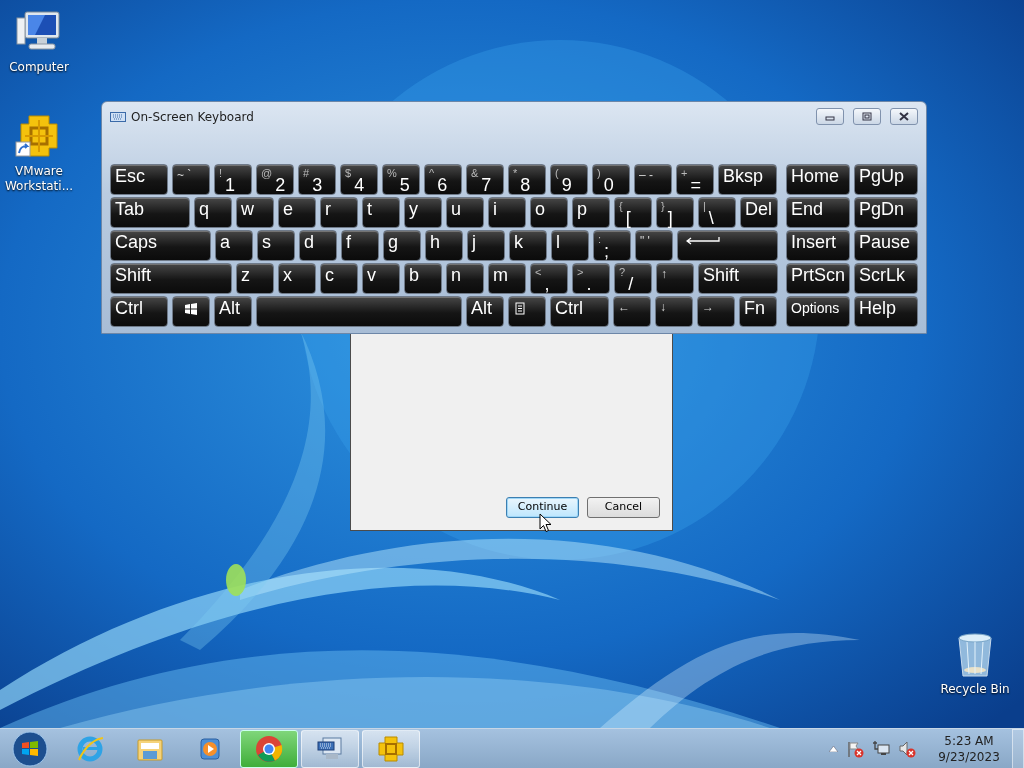  I want to click on network-icon, so click(881, 748).